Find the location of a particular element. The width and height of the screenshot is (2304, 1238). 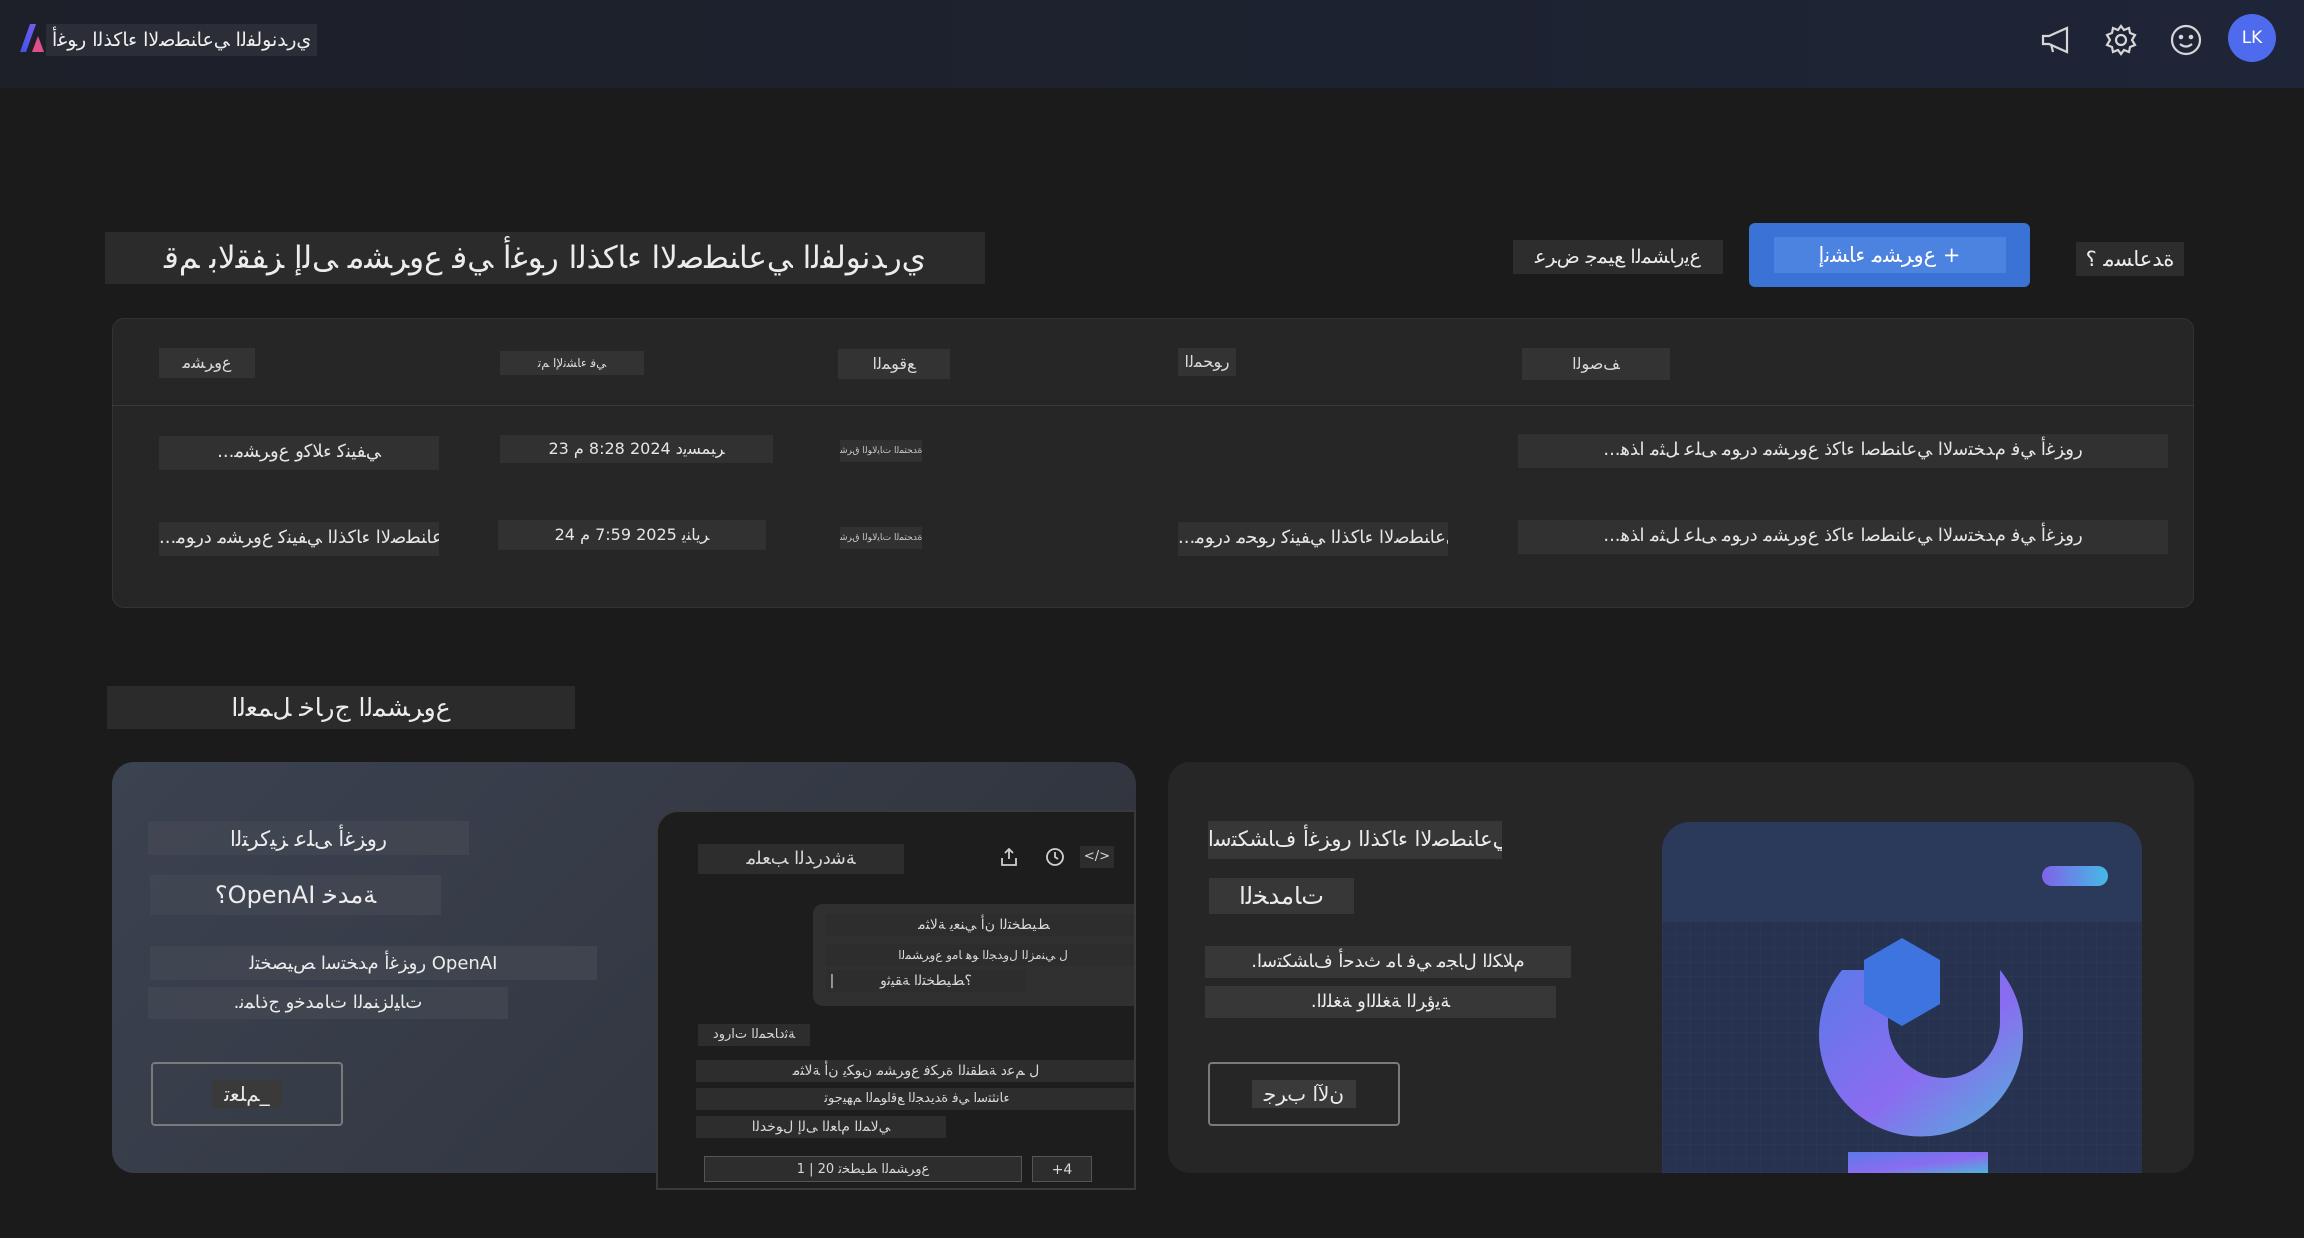

user-avatar: LK is located at coordinates (2252, 38).